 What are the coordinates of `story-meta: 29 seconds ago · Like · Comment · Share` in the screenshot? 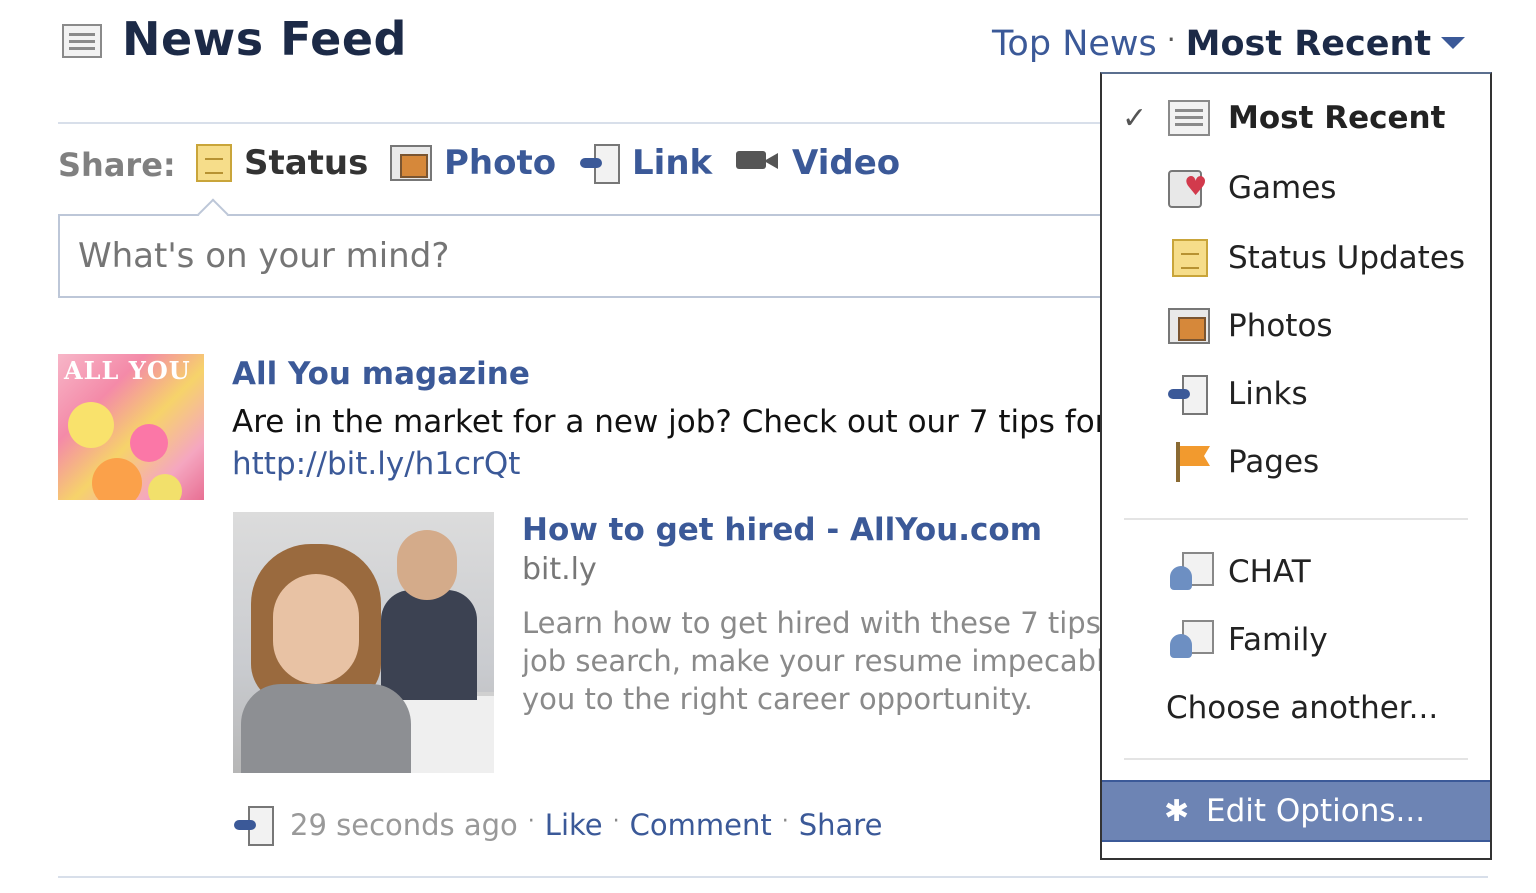 It's located at (558, 826).